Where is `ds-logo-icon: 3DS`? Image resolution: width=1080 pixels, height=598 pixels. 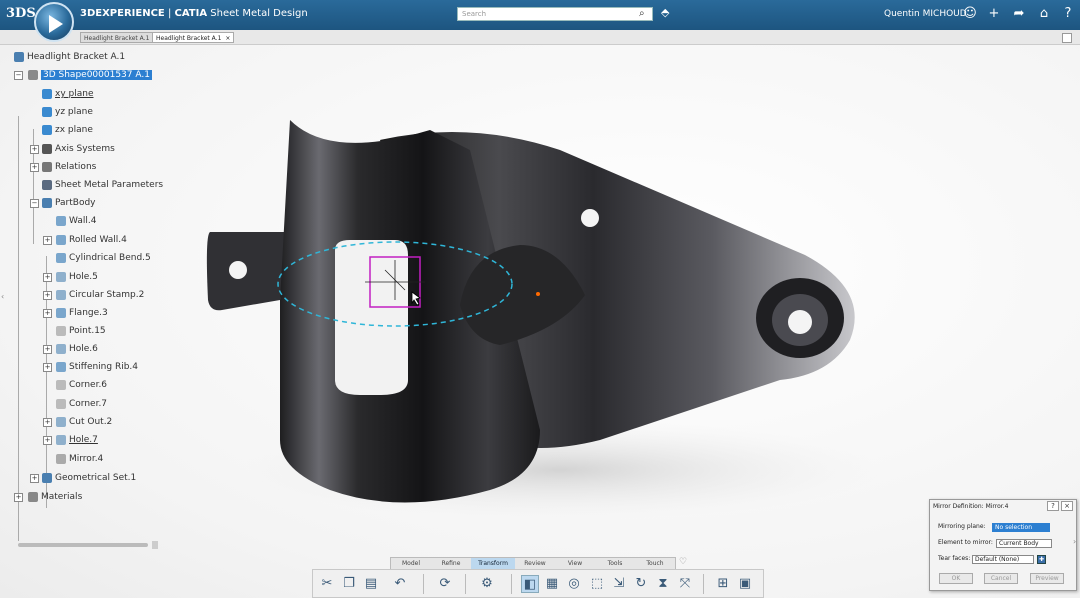 ds-logo-icon: 3DS is located at coordinates (21, 13).